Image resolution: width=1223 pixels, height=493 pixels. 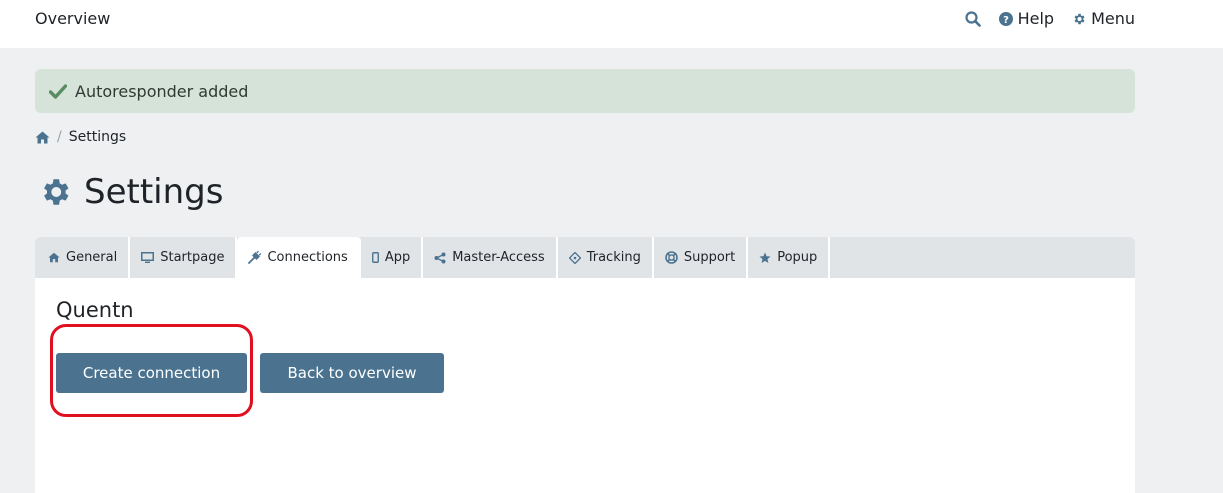 What do you see at coordinates (397, 257) in the screenshot?
I see `tab-label: App` at bounding box center [397, 257].